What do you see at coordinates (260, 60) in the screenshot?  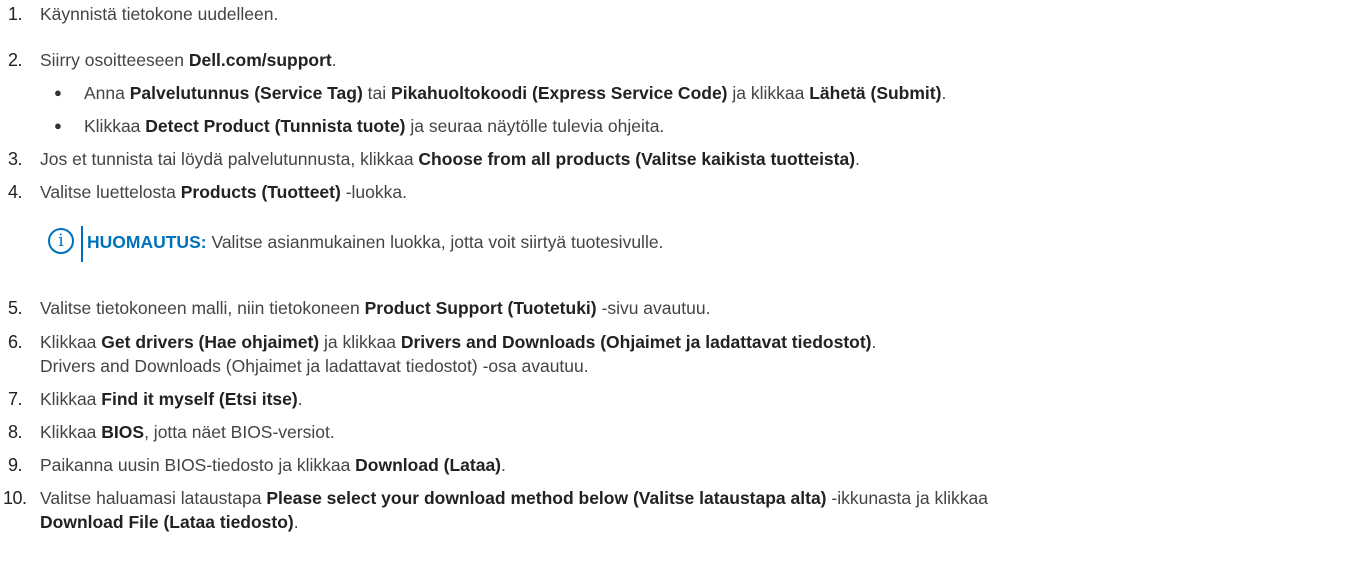 I see `emphasis-text: Dell.com/support` at bounding box center [260, 60].